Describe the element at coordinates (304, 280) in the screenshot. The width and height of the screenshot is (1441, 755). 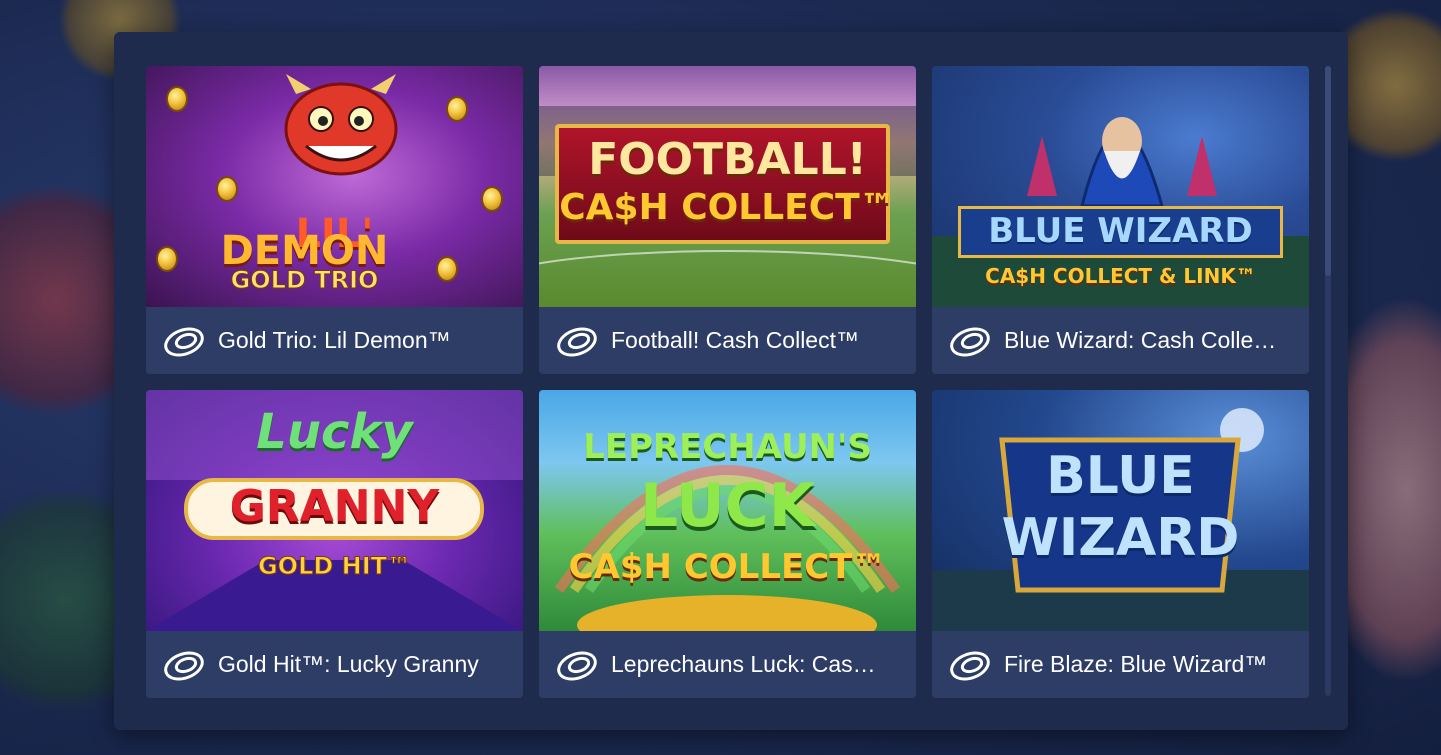
I see `game-art-subtitle: GOLD TRIO` at that location.